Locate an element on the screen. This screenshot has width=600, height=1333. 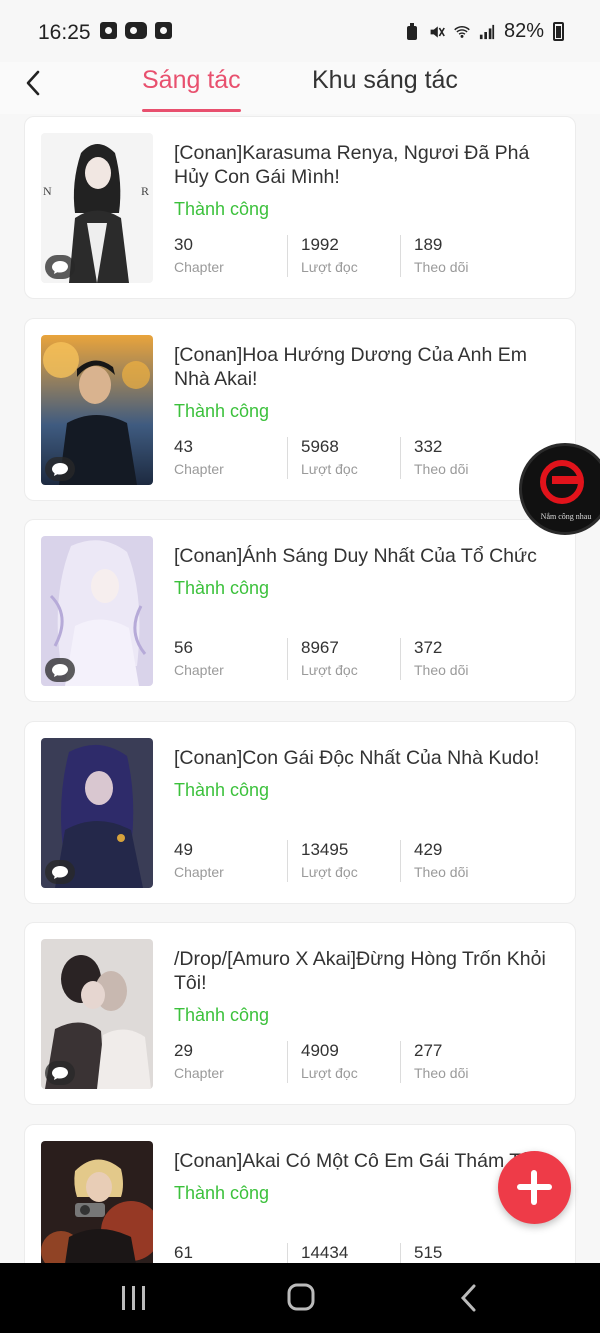
back-arrow-icon is located at coordinates (35, 83).